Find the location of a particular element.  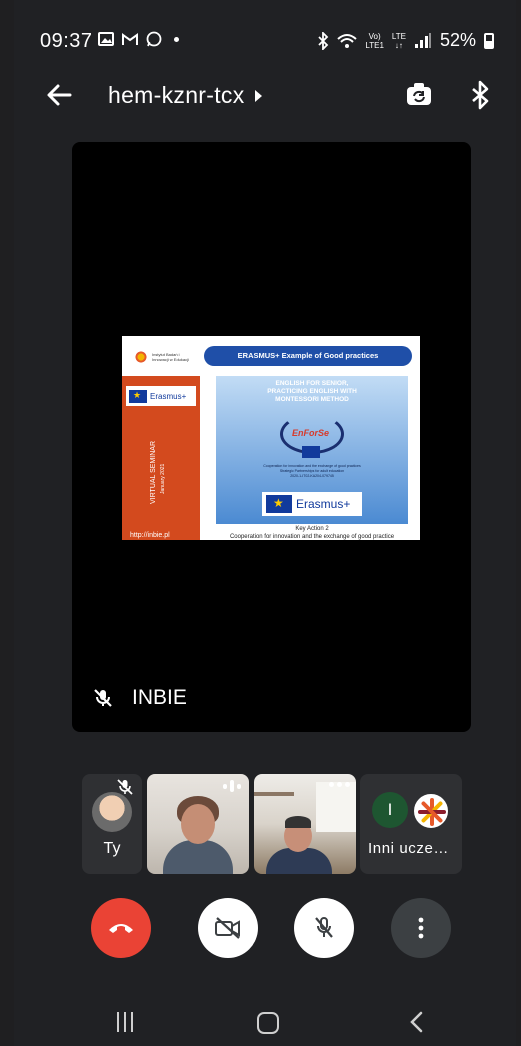

panel-title-line-2: PRACTICING ENGLISH WITH is located at coordinates (312, 391).